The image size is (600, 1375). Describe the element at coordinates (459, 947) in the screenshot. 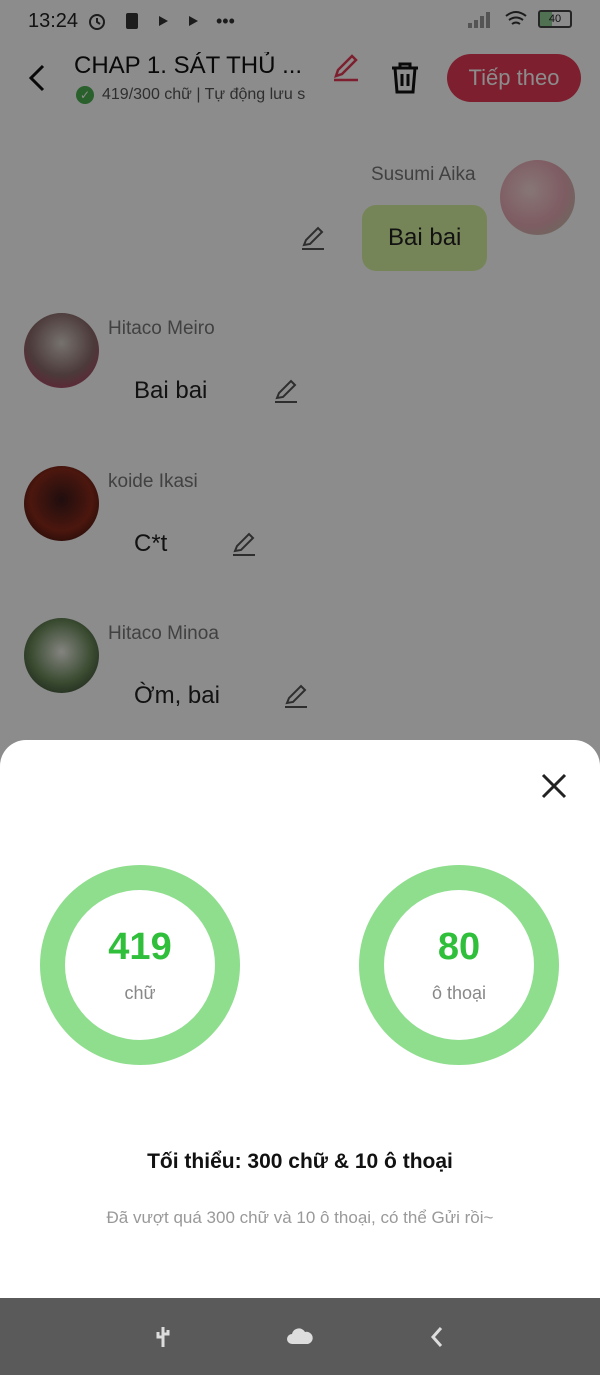

I see `dialogs-count: 80` at that location.